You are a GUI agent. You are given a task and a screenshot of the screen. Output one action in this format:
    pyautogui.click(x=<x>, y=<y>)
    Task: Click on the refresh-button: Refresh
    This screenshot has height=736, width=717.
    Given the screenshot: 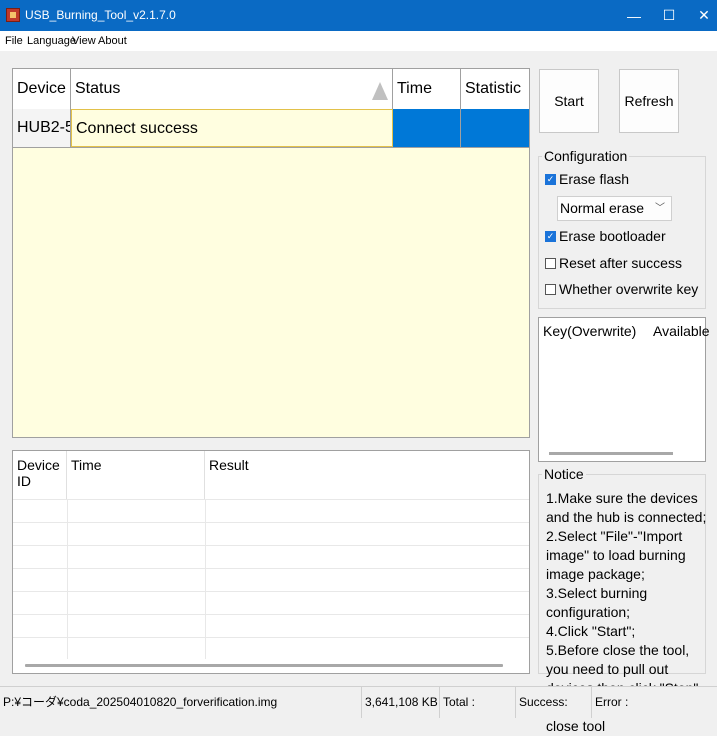 What is the action you would take?
    pyautogui.click(x=649, y=101)
    